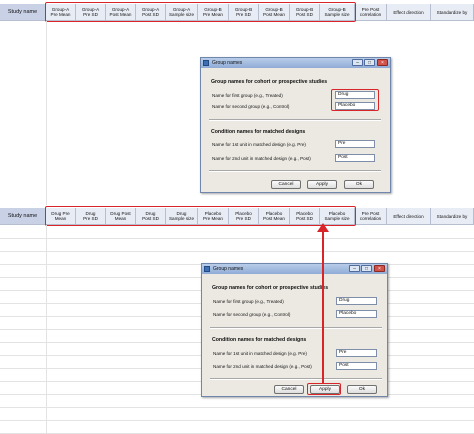  What do you see at coordinates (200, 12) in the screenshot?
I see `top-columns-highlight` at bounding box center [200, 12].